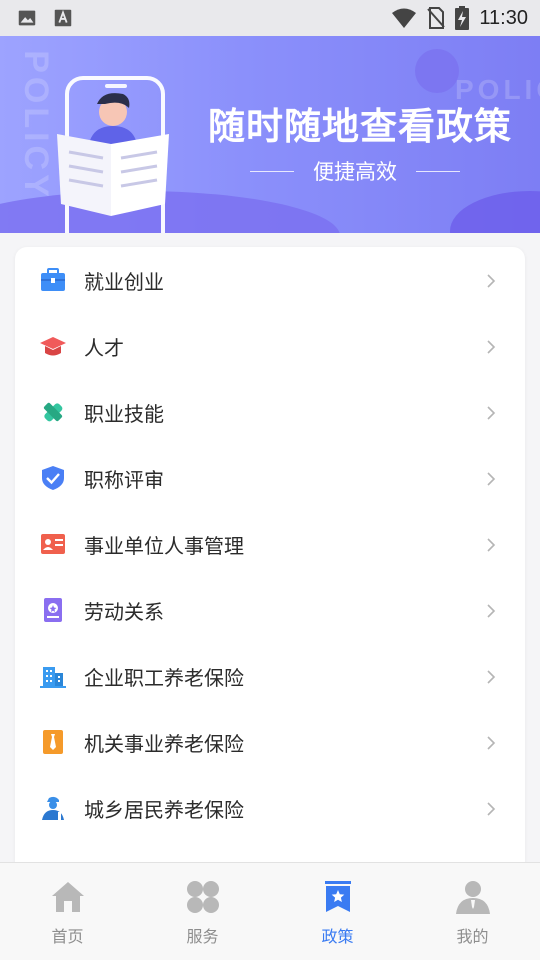  I want to click on tab-services: 服务, so click(202, 911).